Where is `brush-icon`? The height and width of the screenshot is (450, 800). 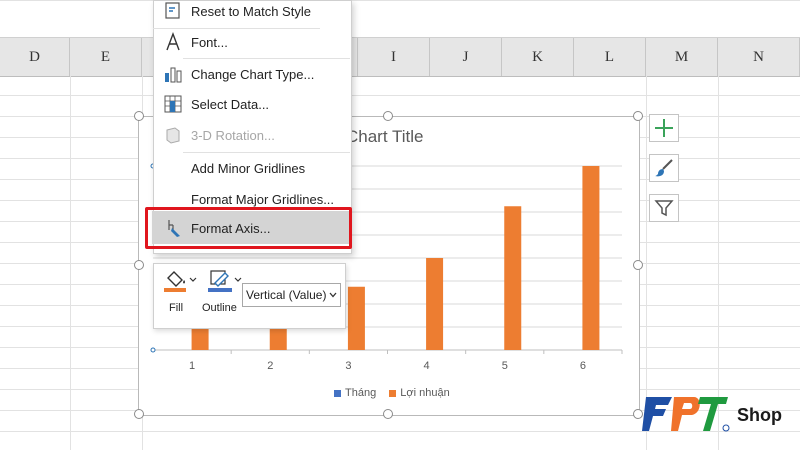
brush-icon is located at coordinates (664, 168).